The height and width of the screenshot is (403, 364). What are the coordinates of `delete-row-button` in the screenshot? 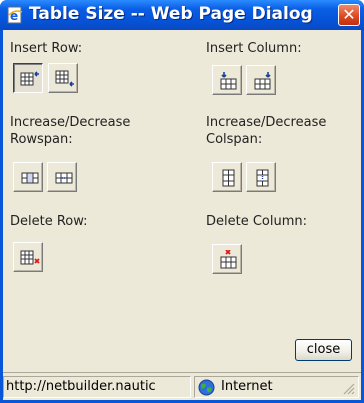 It's located at (28, 257).